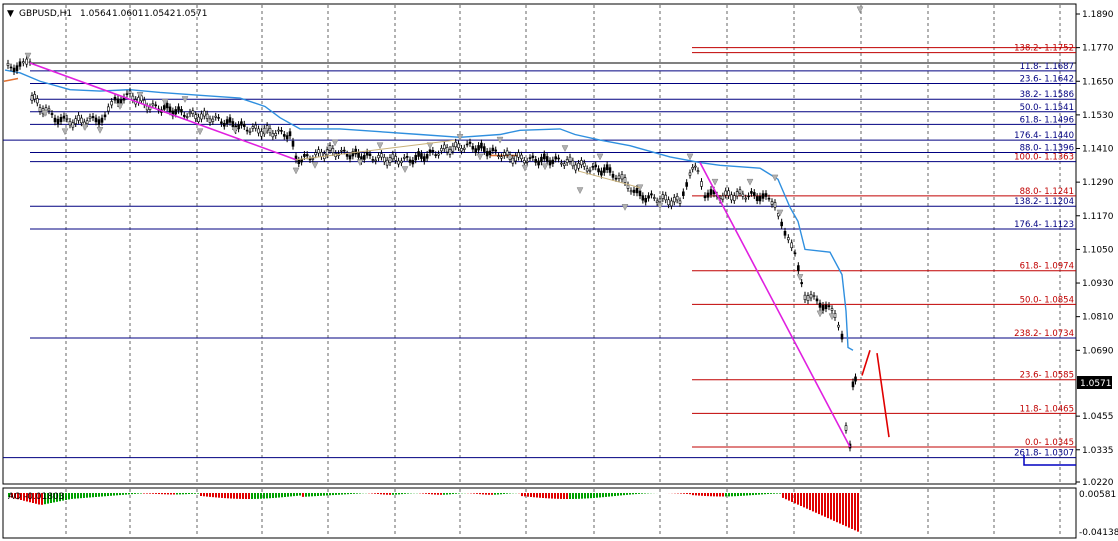 This screenshot has height=541, width=1118. Describe the element at coordinates (1044, 225) in the screenshot. I see `fib-level-label: 176.4- 1.1123` at that location.